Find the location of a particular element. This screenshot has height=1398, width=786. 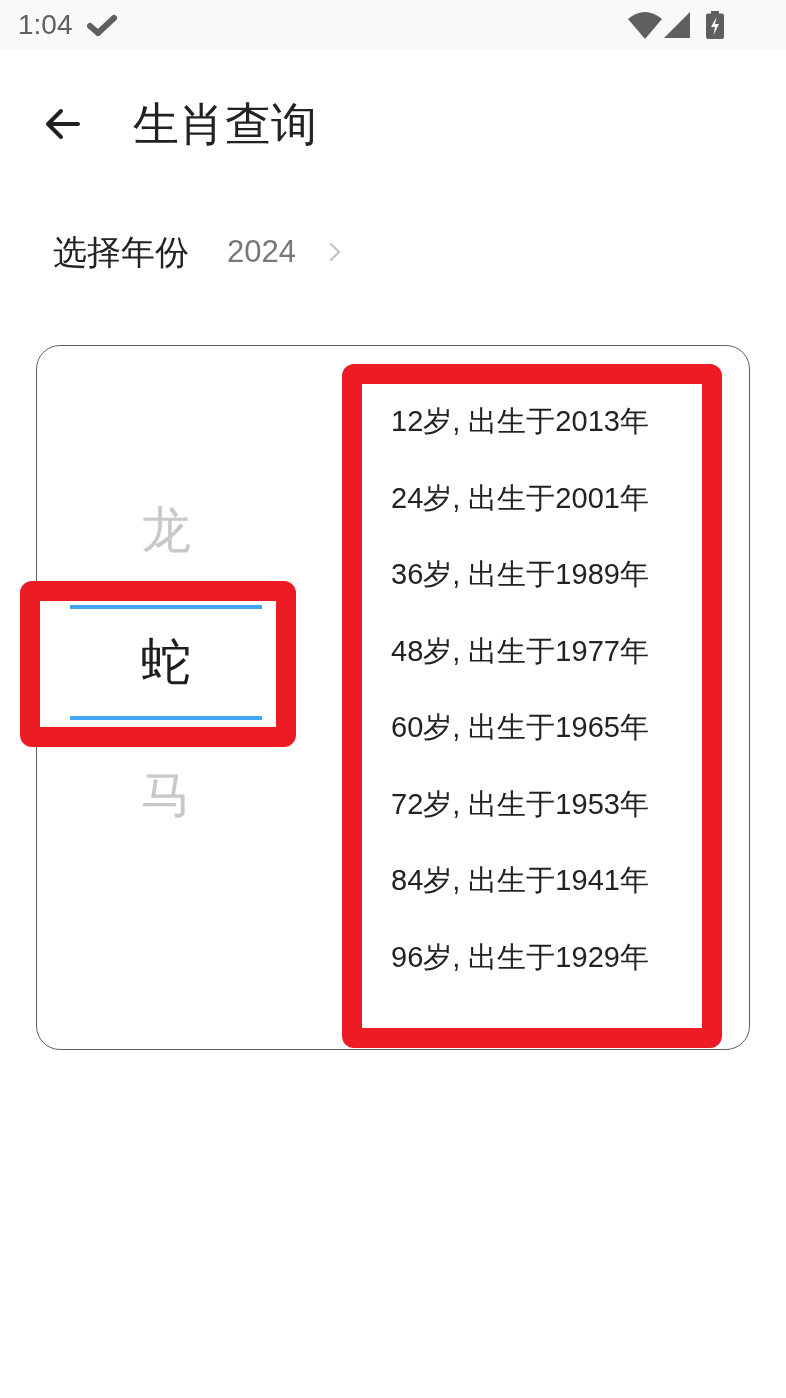

age-list-item: 12岁, 出生于2013年 is located at coordinates (520, 422).